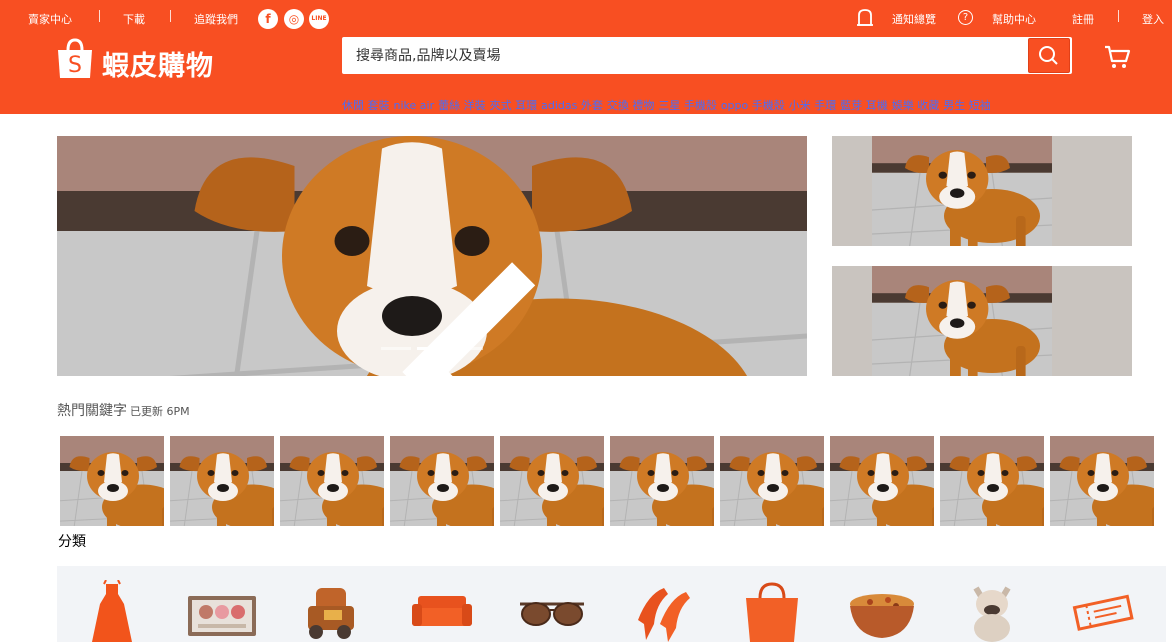 The image size is (1172, 642). What do you see at coordinates (514, 105) in the screenshot?
I see `hot-link: 夾式 耳環` at bounding box center [514, 105].